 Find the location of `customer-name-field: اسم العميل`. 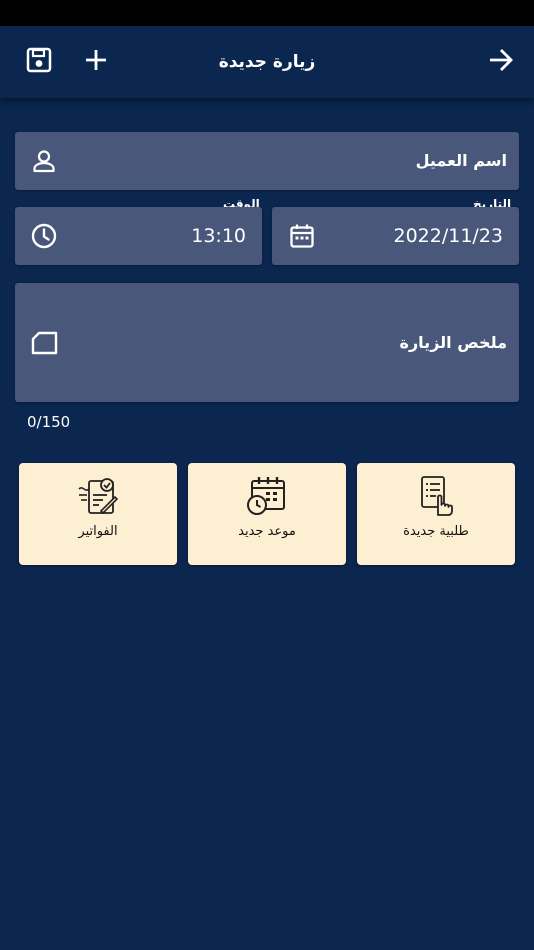

customer-name-field: اسم العميل is located at coordinates (267, 161).